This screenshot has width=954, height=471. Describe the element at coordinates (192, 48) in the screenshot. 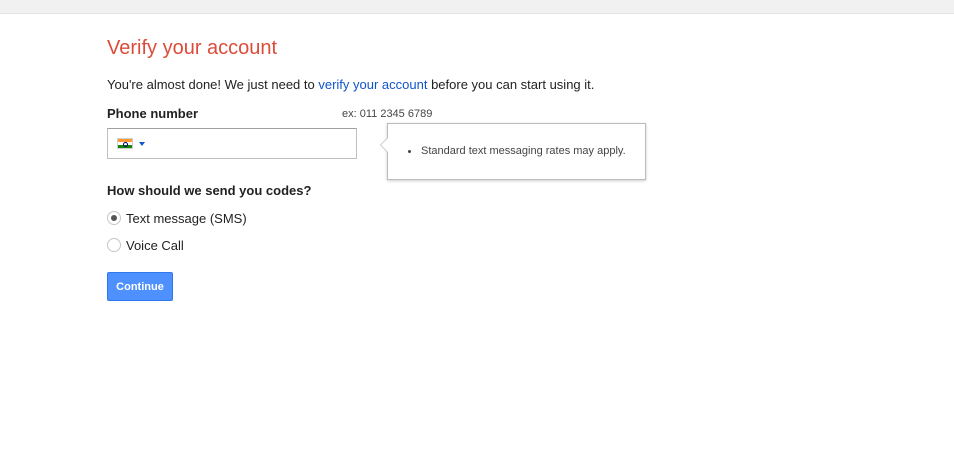

I see `page-title: Verify your account` at that location.